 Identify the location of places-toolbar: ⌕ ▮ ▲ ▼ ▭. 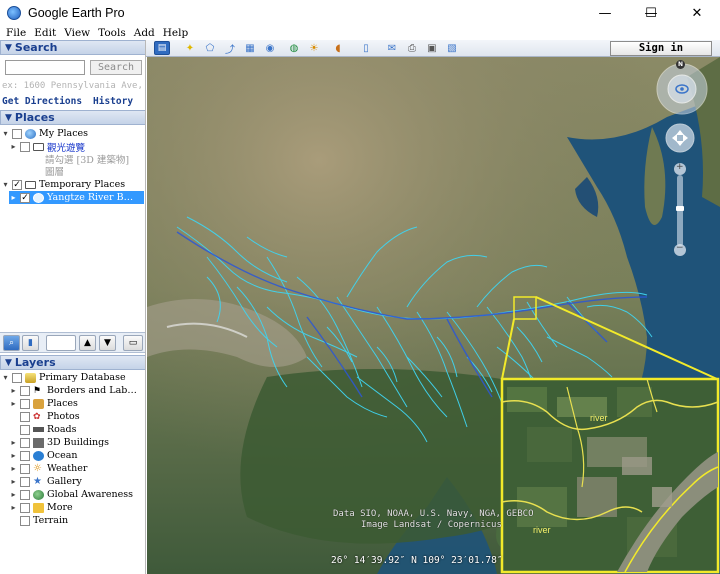
(72, 342).